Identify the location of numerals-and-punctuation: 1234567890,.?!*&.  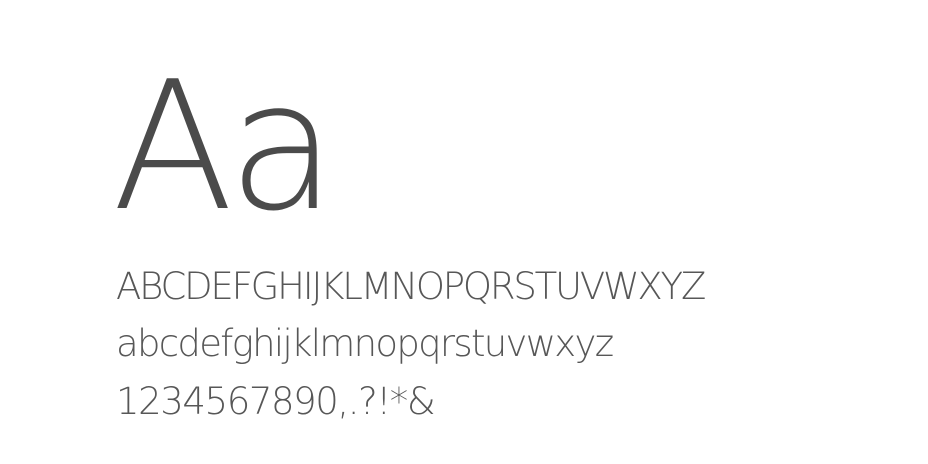
(276, 401).